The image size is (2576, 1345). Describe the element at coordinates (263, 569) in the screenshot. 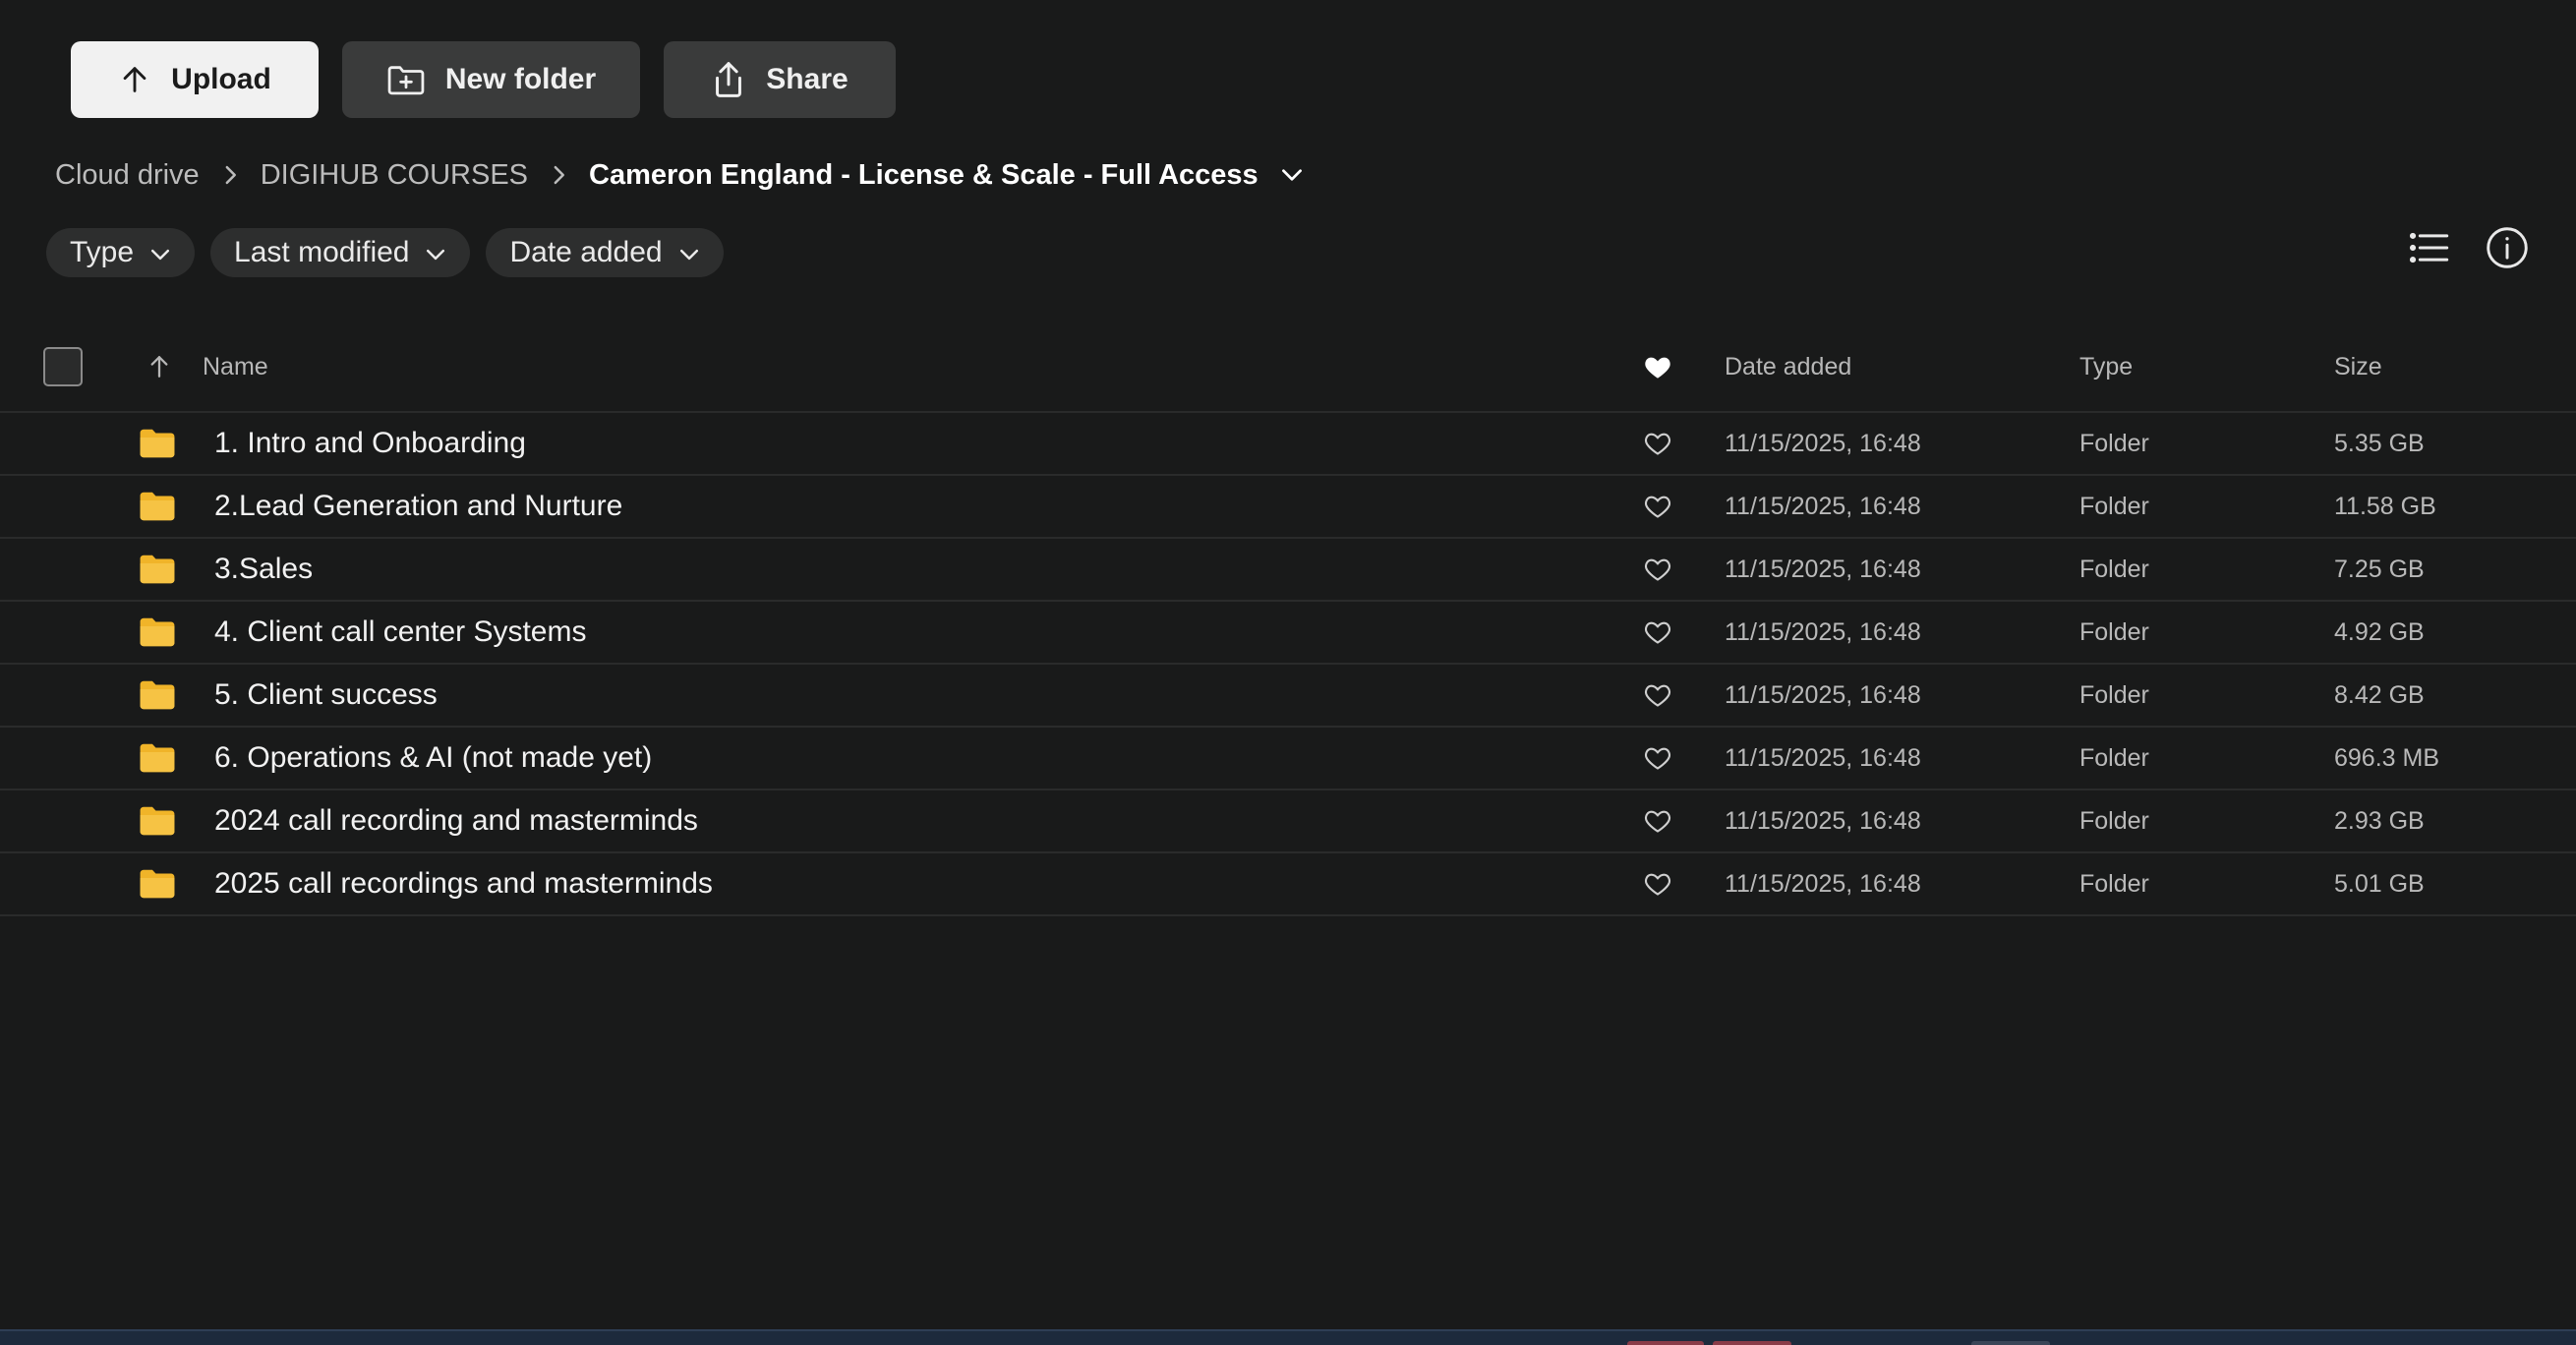

I see `folder-name: 3.Sales` at that location.